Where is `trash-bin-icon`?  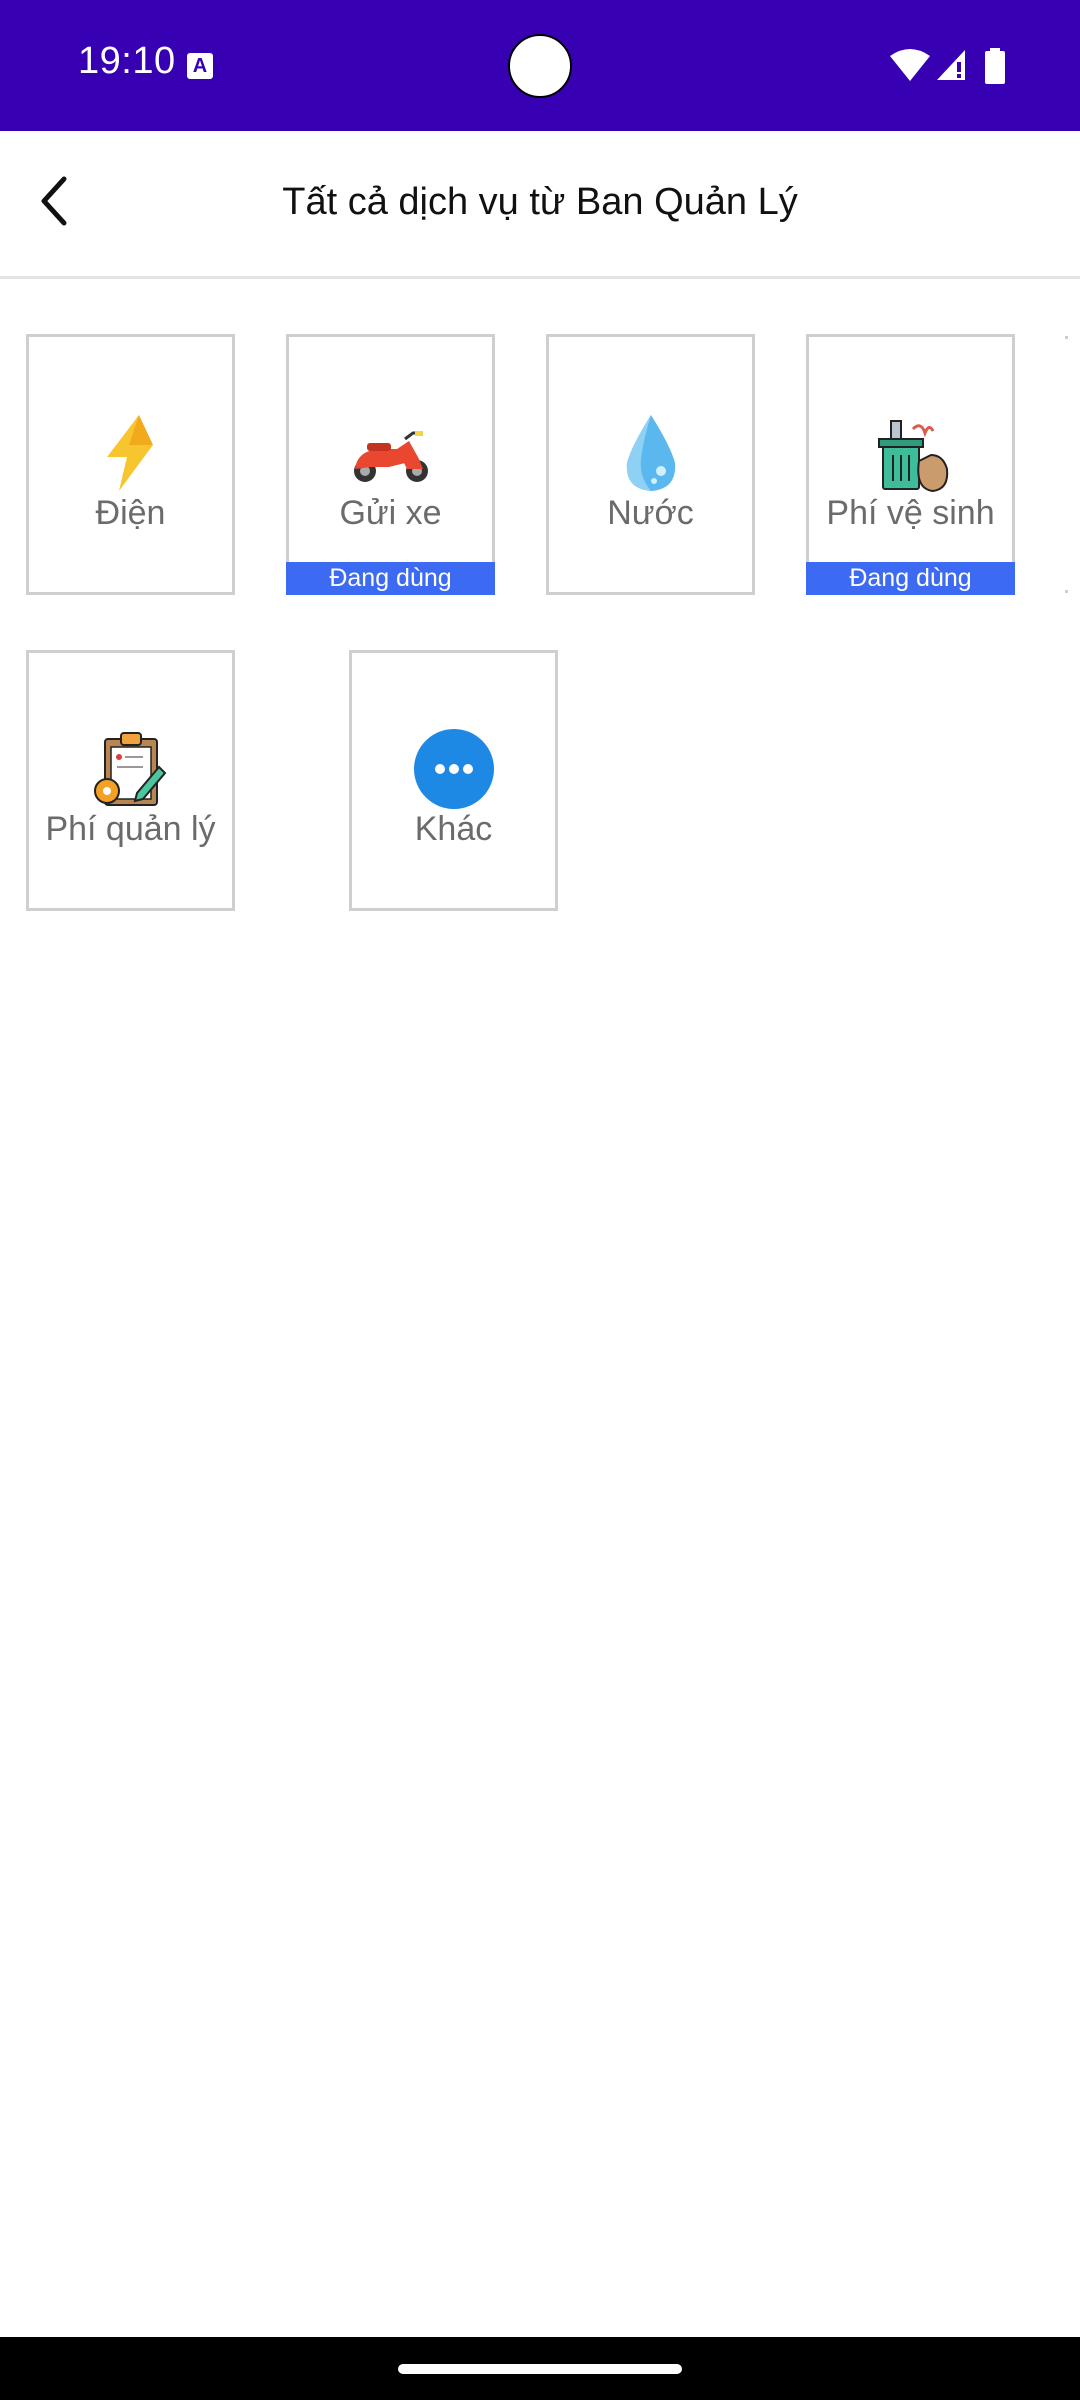 trash-bin-icon is located at coordinates (912, 456).